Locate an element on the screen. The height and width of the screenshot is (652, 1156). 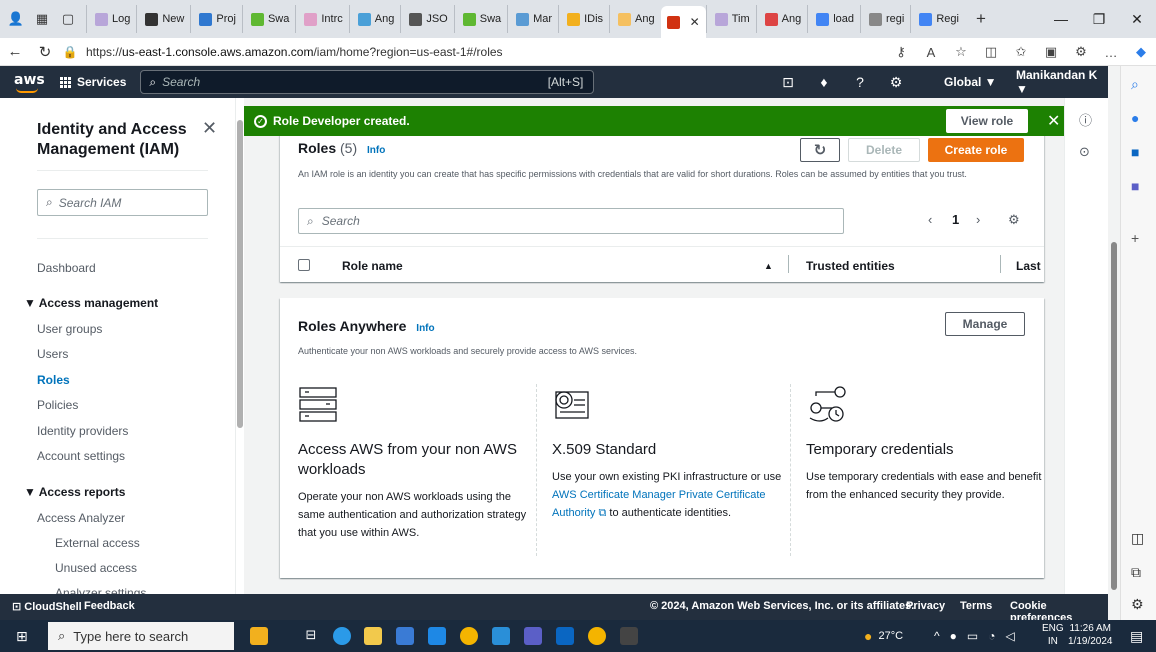
notifications-center-icon: ▤ is located at coordinates (1136, 636).